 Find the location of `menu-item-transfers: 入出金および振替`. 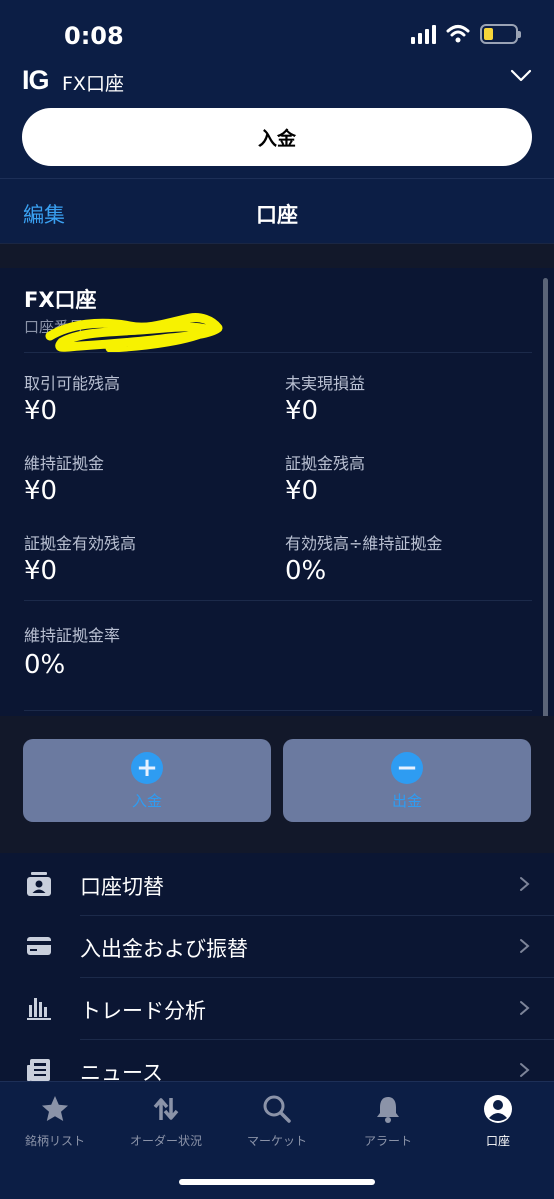

menu-item-transfers: 入出金および振替 is located at coordinates (277, 946).